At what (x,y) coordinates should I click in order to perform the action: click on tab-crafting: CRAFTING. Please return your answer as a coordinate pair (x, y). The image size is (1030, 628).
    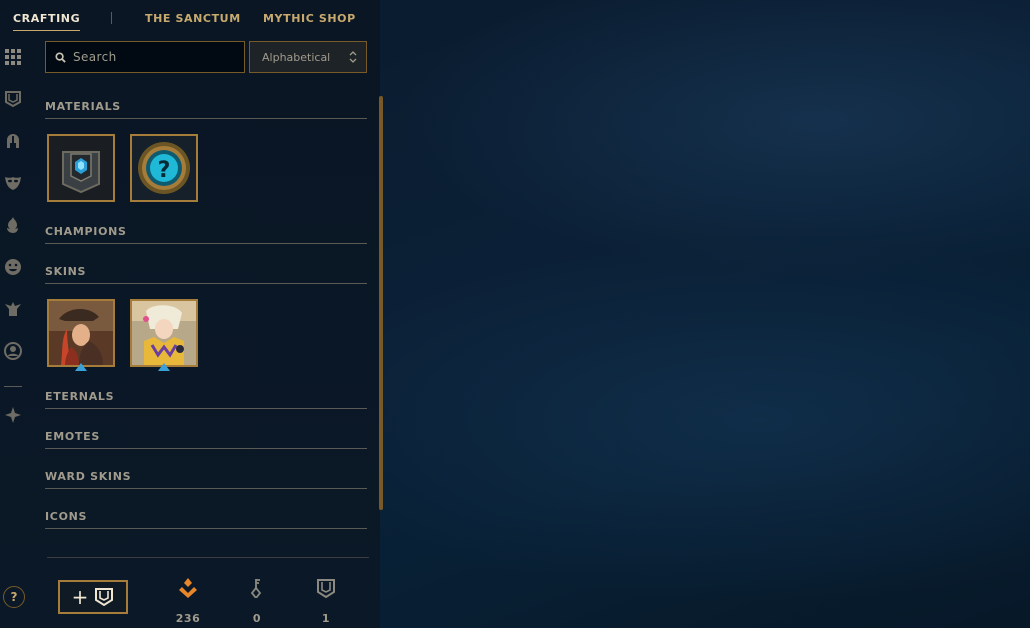
    Looking at the image, I should click on (47, 21).